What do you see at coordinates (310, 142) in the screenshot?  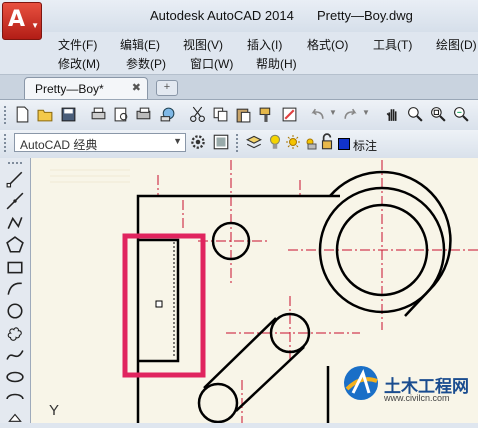 I see `viewport-freeze-icon` at bounding box center [310, 142].